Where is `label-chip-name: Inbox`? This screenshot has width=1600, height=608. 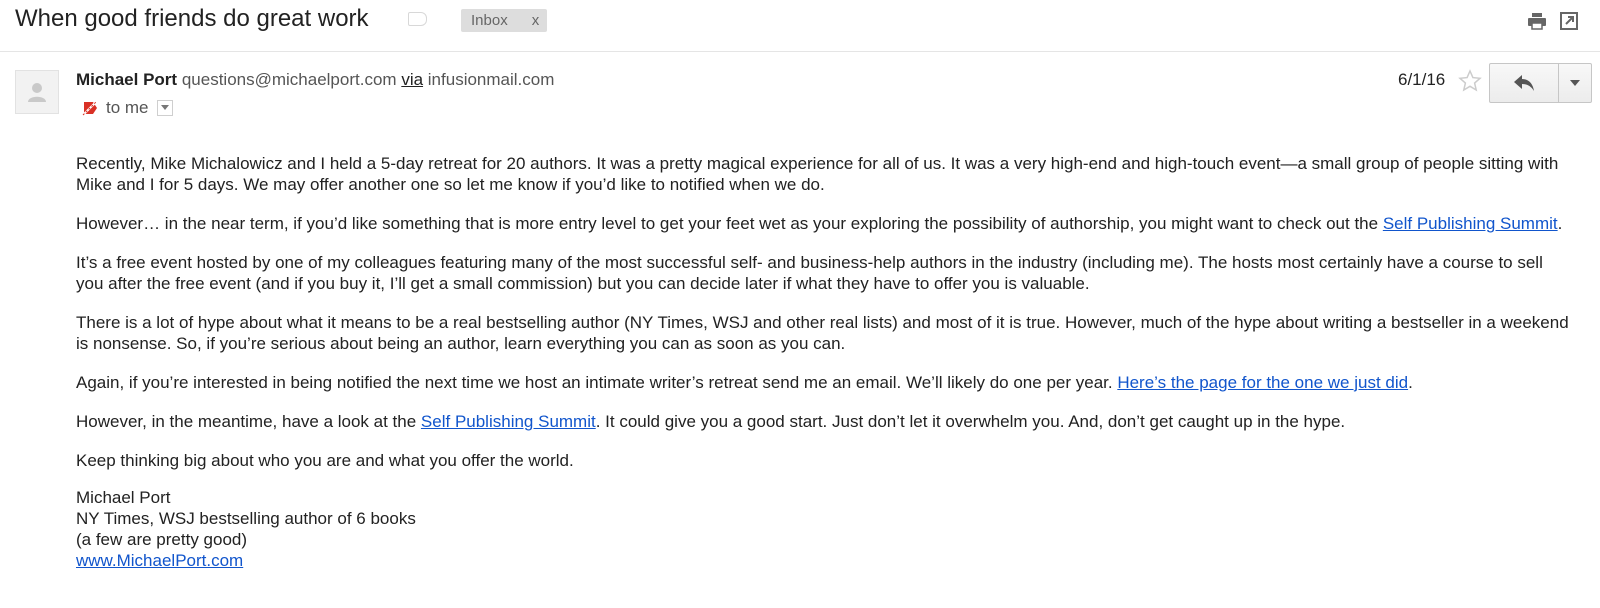 label-chip-name: Inbox is located at coordinates (489, 20).